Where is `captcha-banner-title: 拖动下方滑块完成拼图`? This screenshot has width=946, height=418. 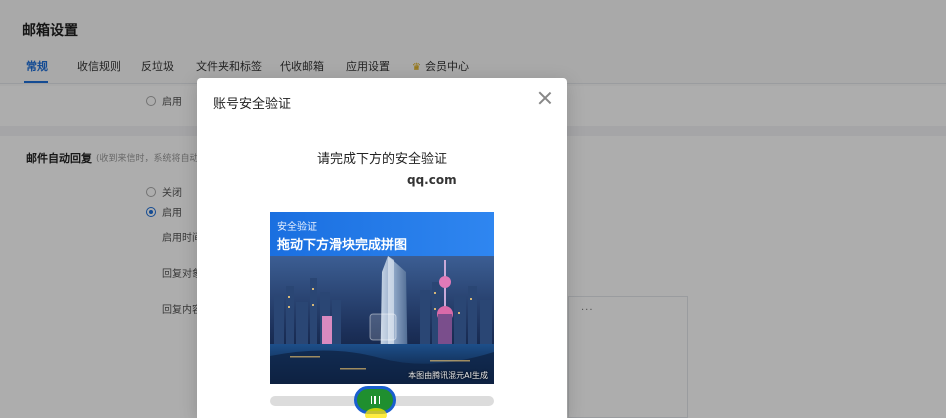 captcha-banner-title: 拖动下方滑块完成拼图 is located at coordinates (342, 245).